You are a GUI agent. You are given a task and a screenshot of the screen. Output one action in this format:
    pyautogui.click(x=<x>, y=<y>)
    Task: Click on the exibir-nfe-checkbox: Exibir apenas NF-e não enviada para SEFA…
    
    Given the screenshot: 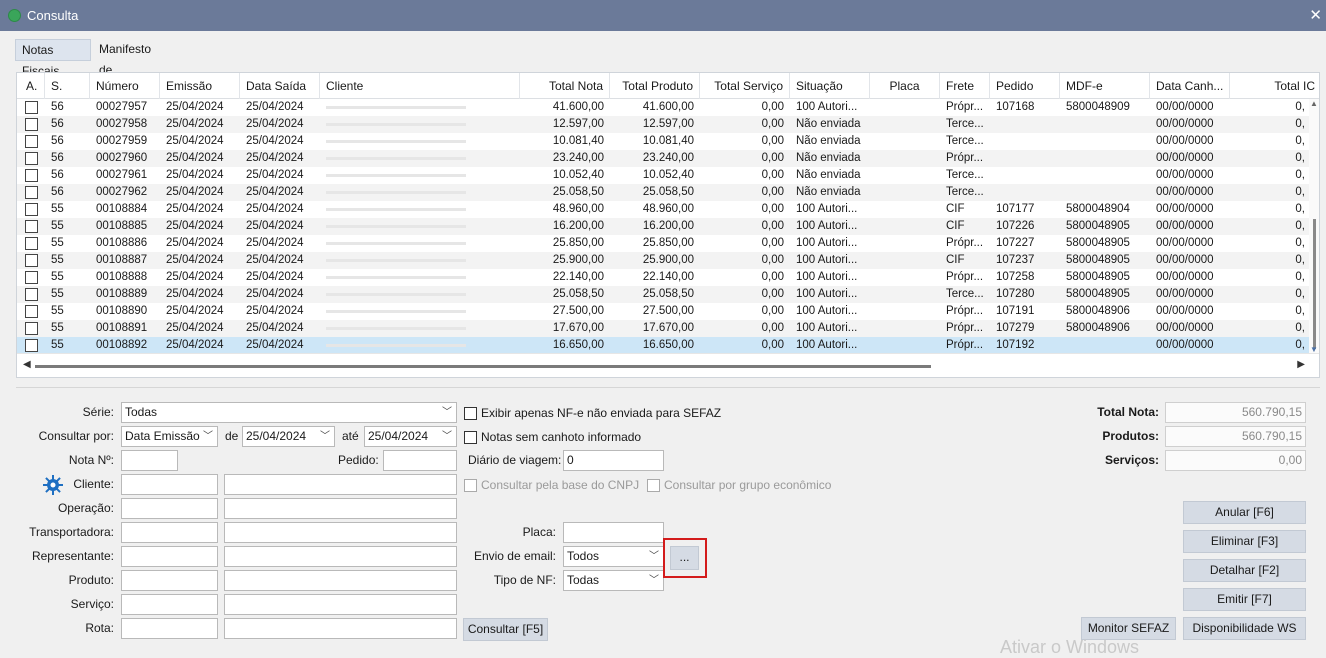 What is the action you would take?
    pyautogui.click(x=592, y=414)
    